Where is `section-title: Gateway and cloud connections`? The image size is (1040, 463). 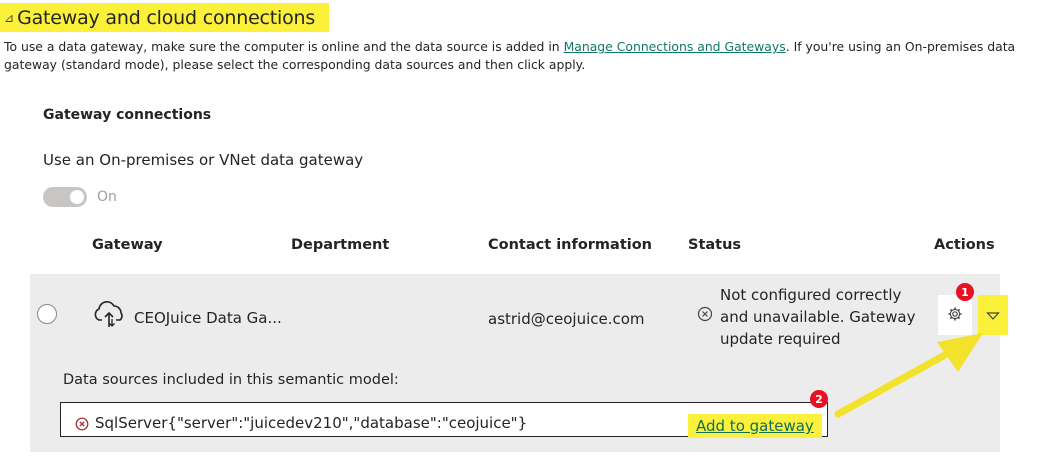
section-title: Gateway and cloud connections is located at coordinates (166, 17).